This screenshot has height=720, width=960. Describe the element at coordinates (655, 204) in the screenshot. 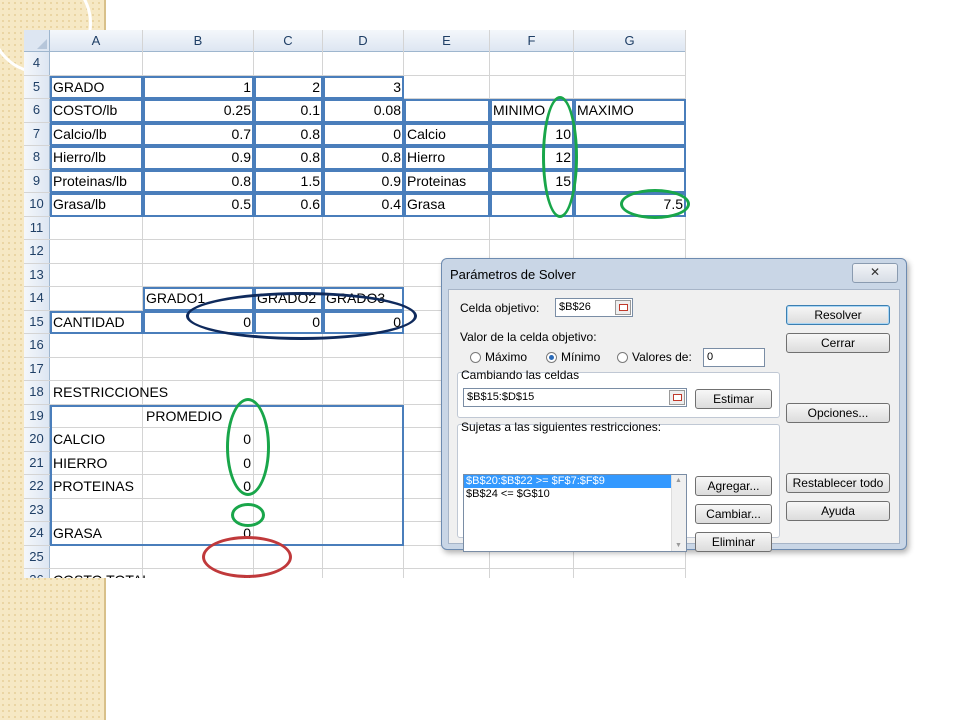

I see `max-grasa-highlight-ellipse` at that location.